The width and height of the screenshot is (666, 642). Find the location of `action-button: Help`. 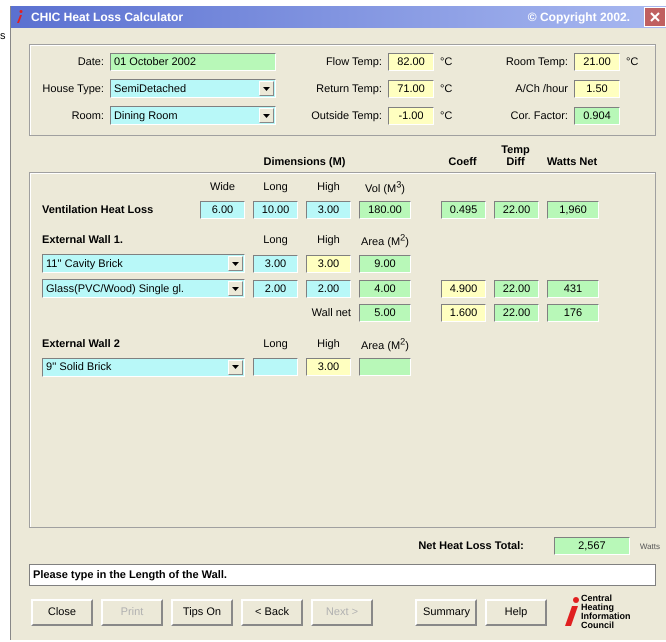

action-button: Help is located at coordinates (515, 612).